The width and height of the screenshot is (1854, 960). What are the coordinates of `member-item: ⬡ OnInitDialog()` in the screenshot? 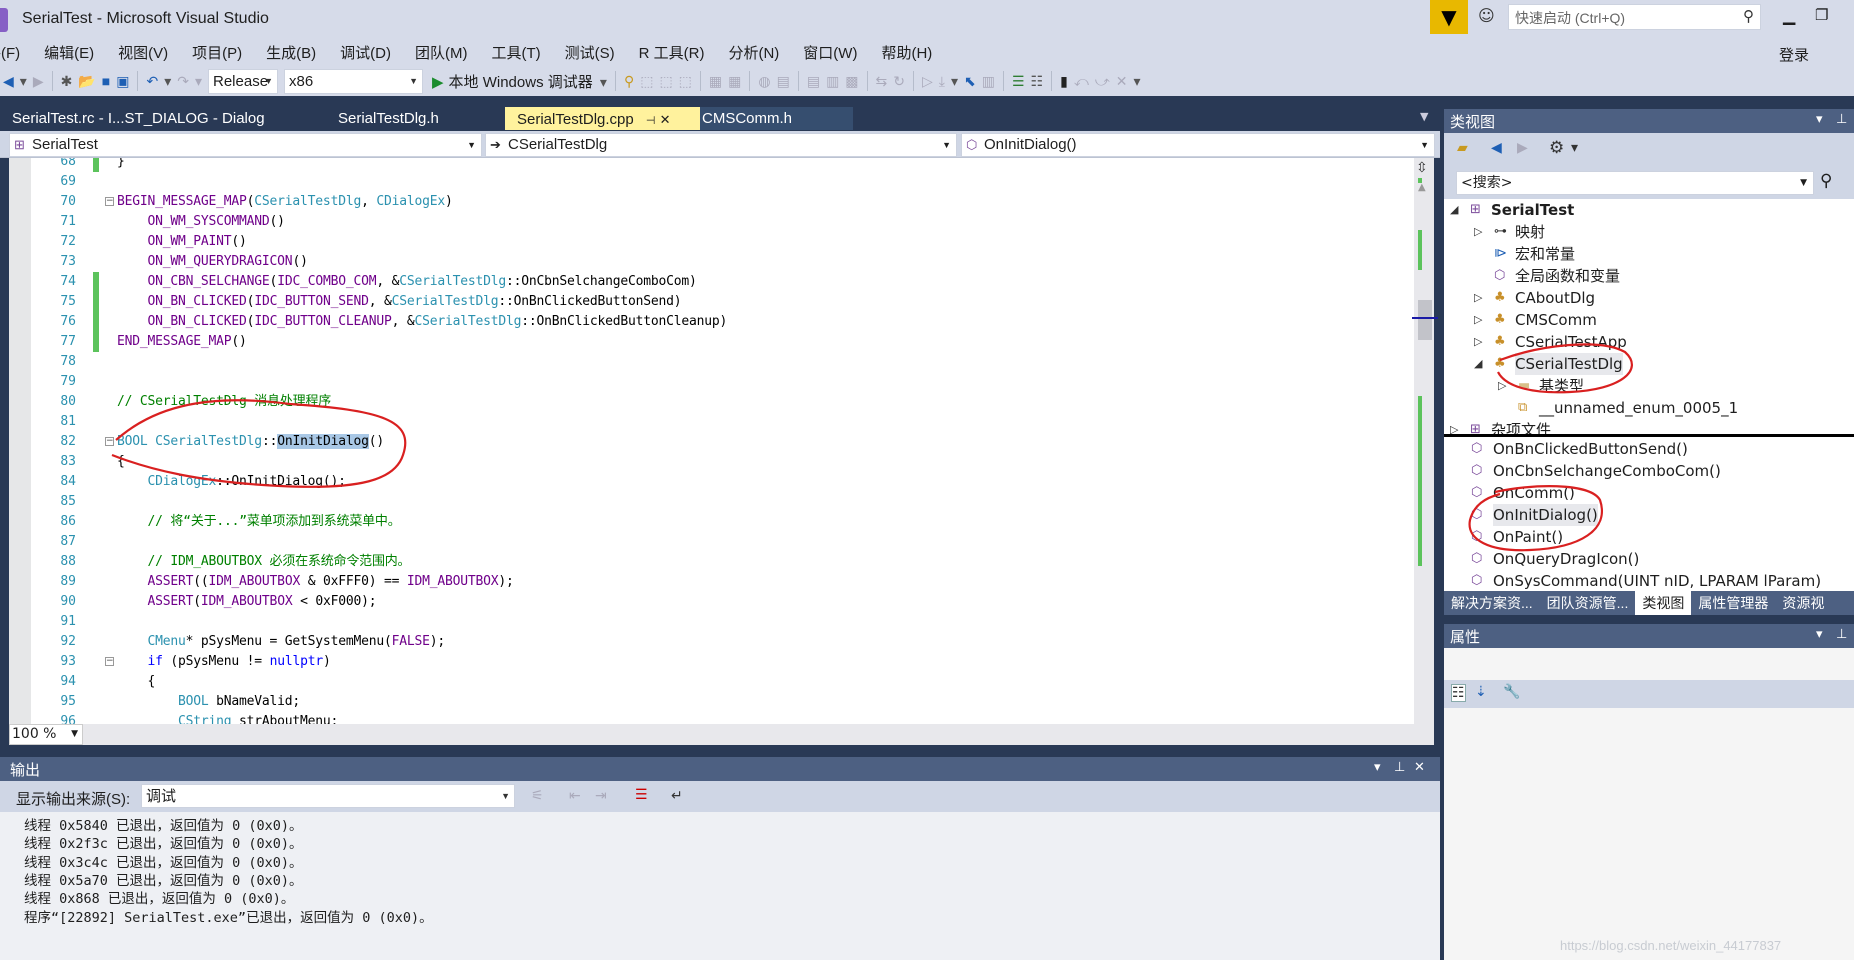 It's located at (1649, 515).